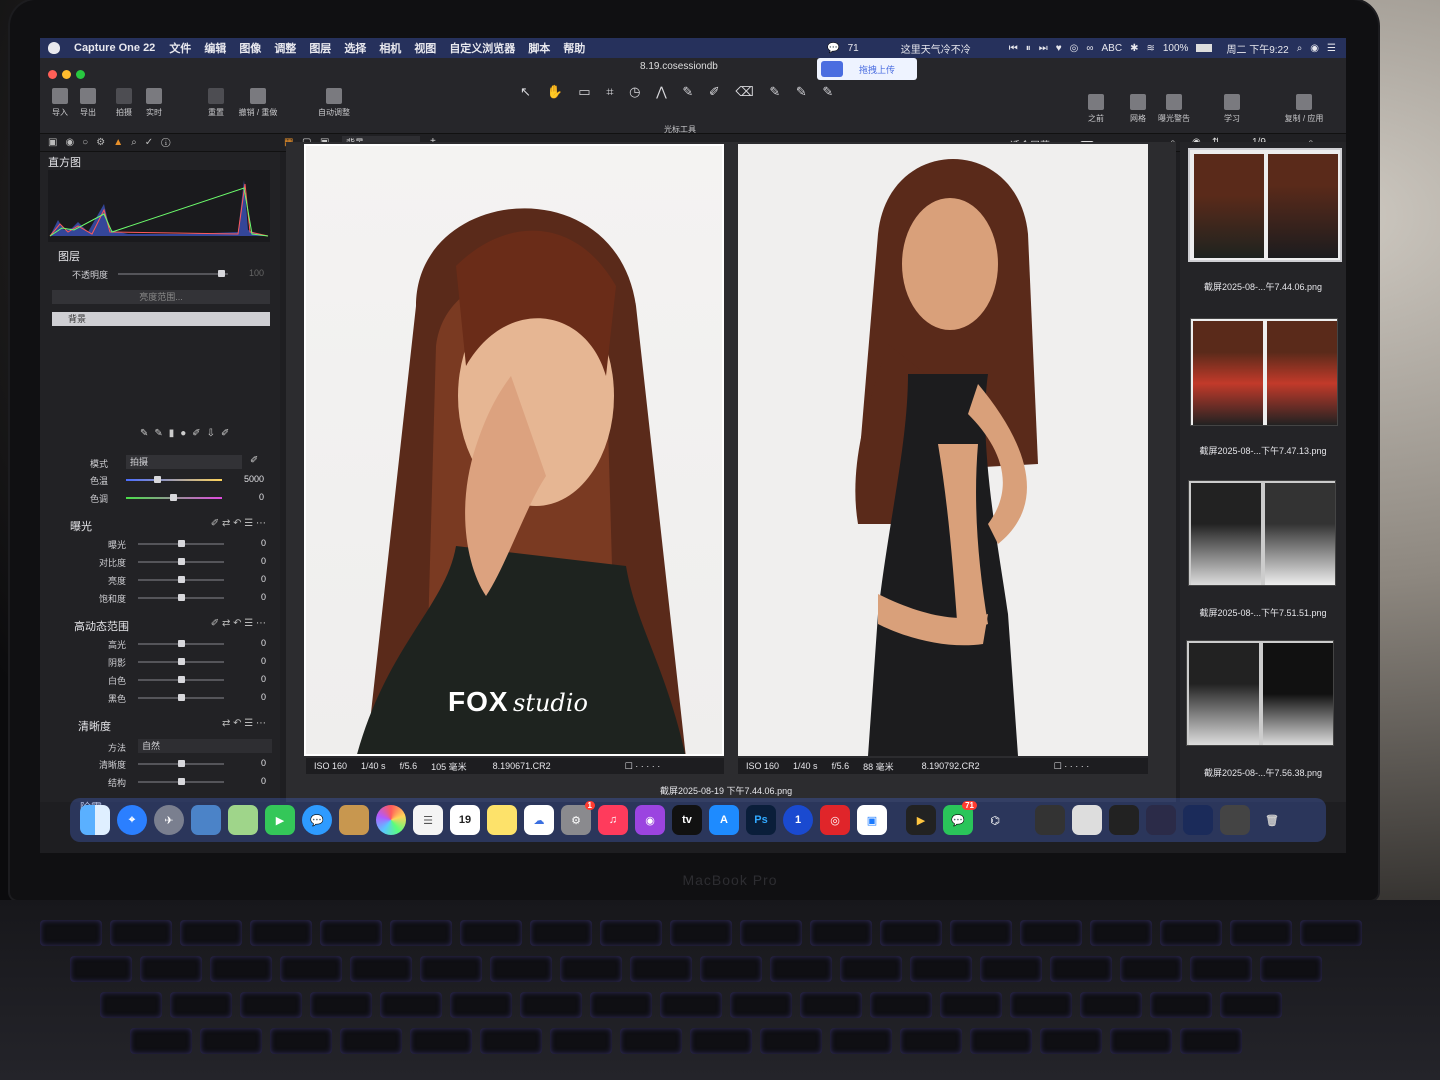 The width and height of the screenshot is (1440, 1080). Describe the element at coordinates (184, 462) in the screenshot. I see `wb-mode-select: 拍摄` at that location.